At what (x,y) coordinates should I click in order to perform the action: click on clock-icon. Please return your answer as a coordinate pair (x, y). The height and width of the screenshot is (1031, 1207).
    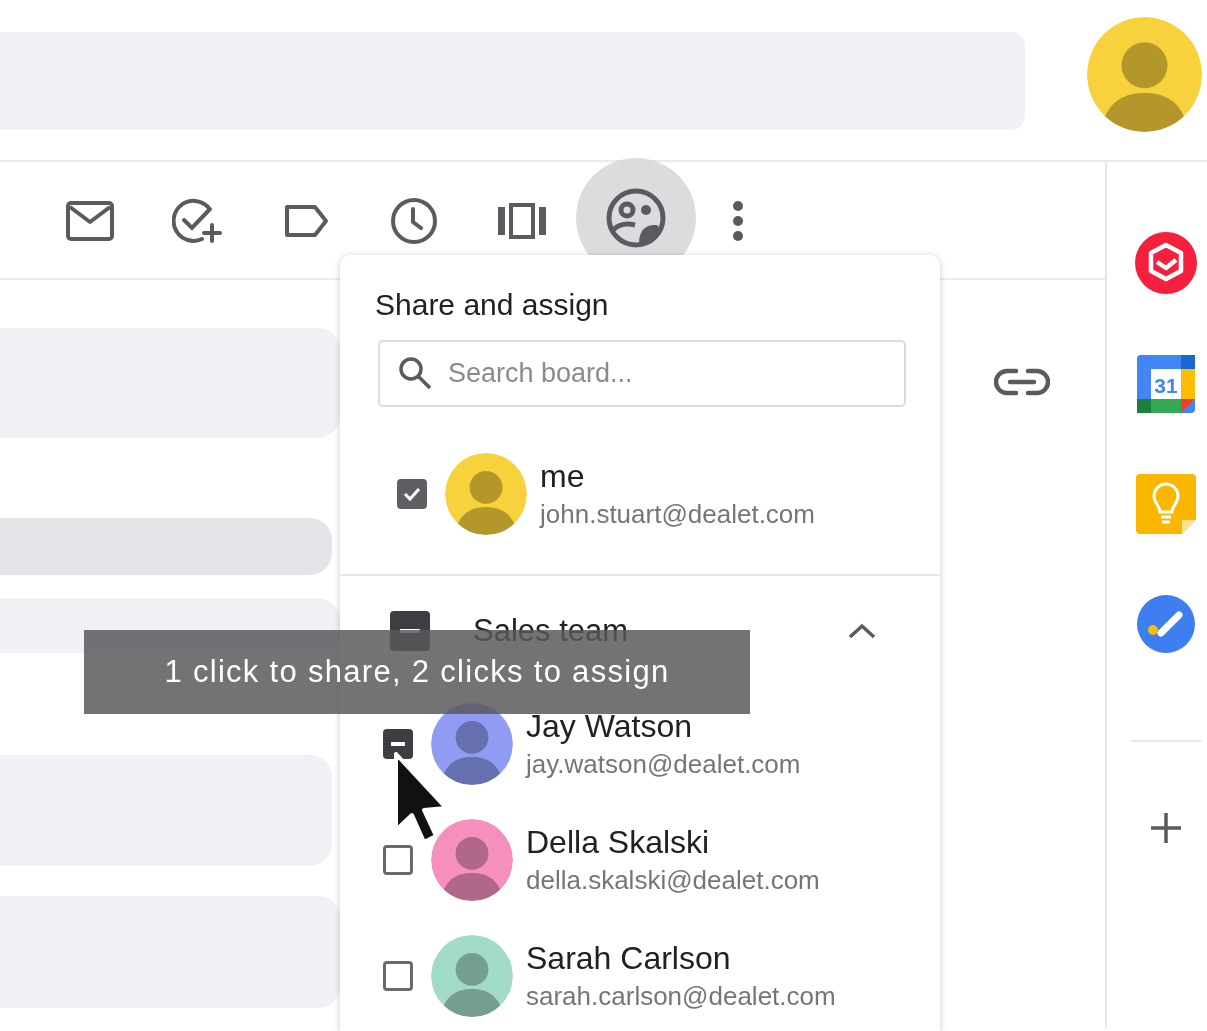
    Looking at the image, I should click on (414, 221).